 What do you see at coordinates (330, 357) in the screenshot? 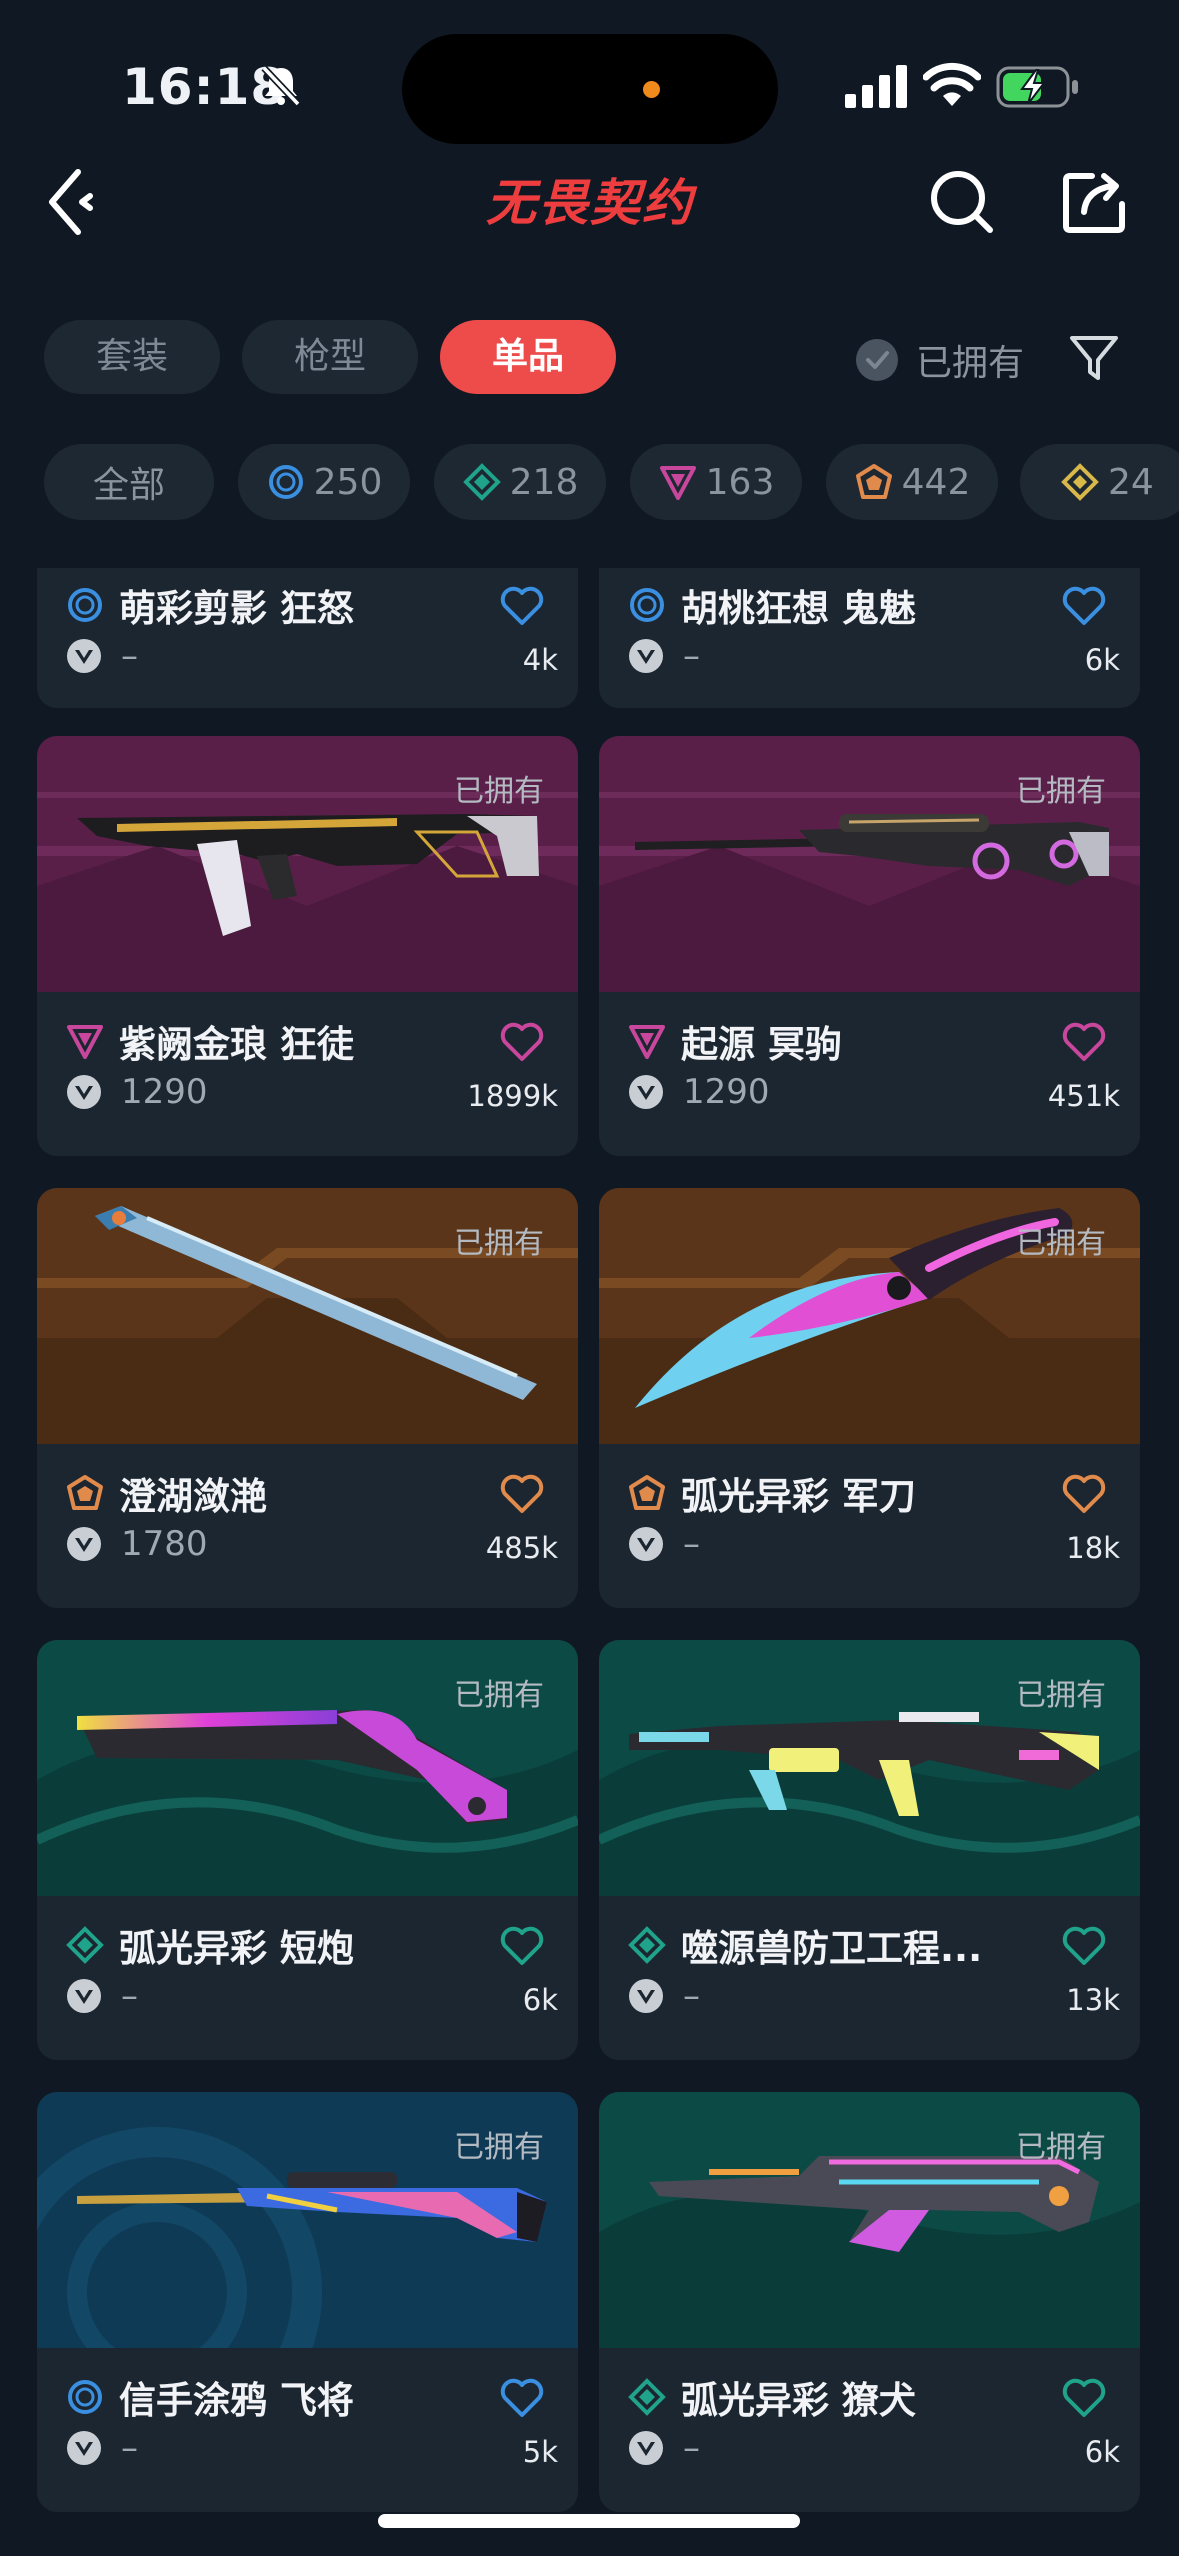
I see `tab-weapon-types: 枪型` at bounding box center [330, 357].